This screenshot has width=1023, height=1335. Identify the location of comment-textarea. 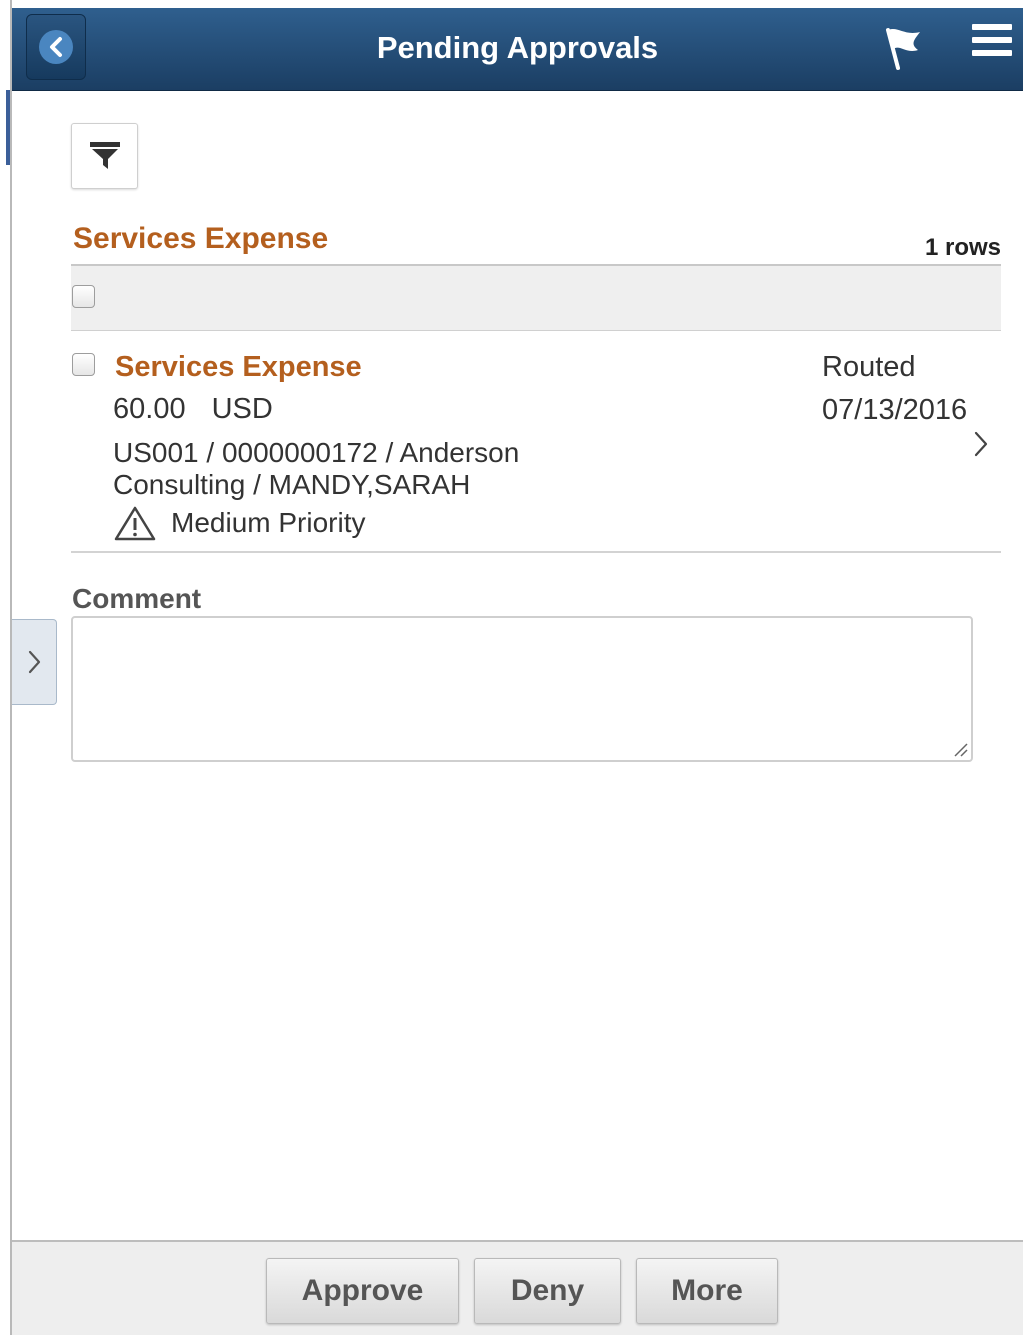
(522, 689).